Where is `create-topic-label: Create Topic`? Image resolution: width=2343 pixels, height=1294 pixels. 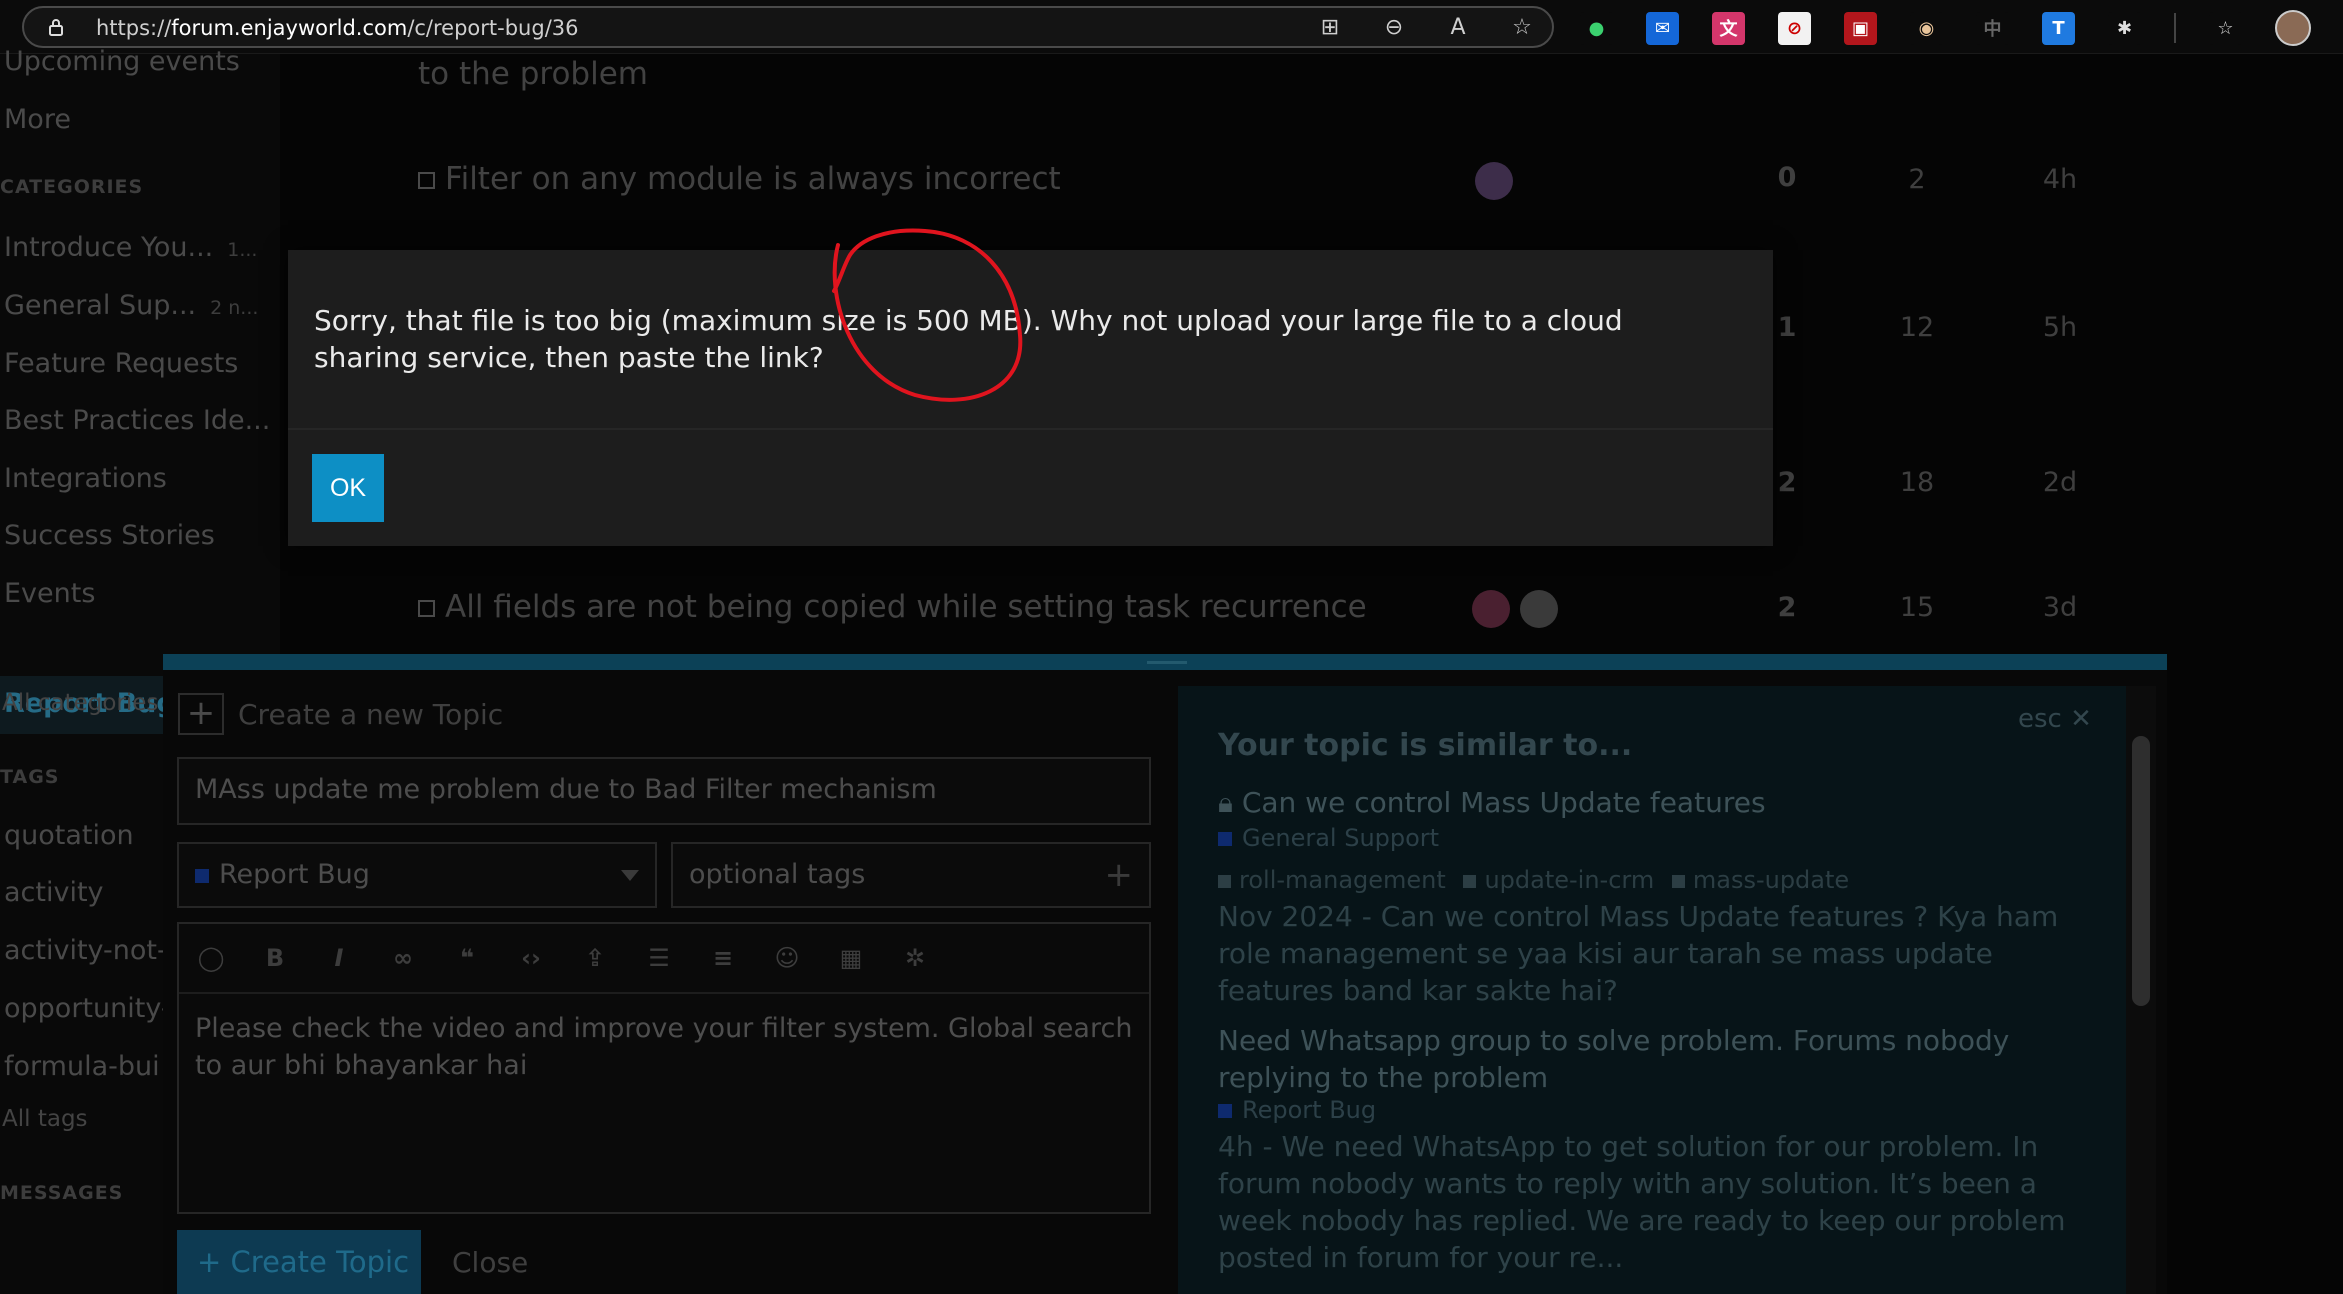
create-topic-label: Create Topic is located at coordinates (320, 1262).